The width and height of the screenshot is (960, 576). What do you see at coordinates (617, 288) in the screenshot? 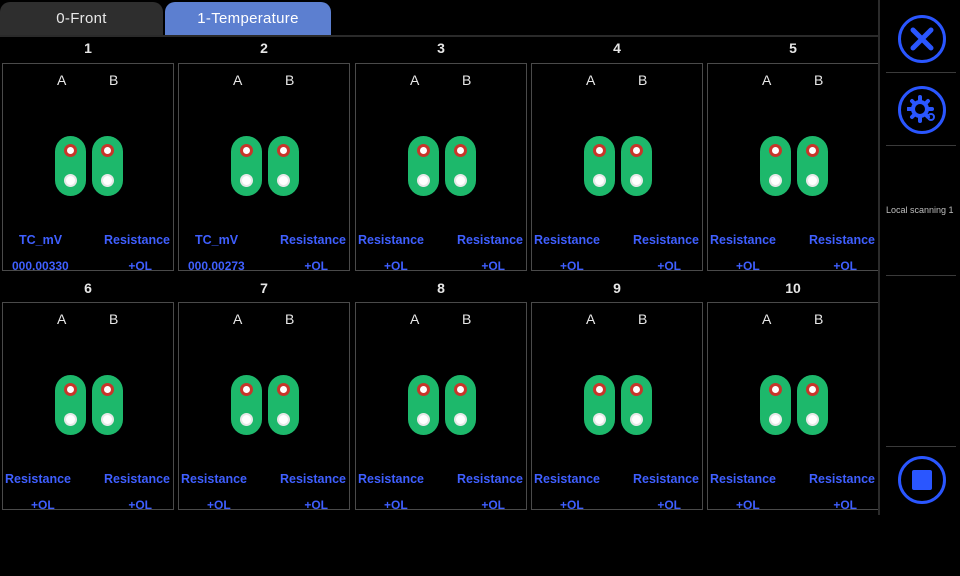
I see `channel-number: 9` at bounding box center [617, 288].